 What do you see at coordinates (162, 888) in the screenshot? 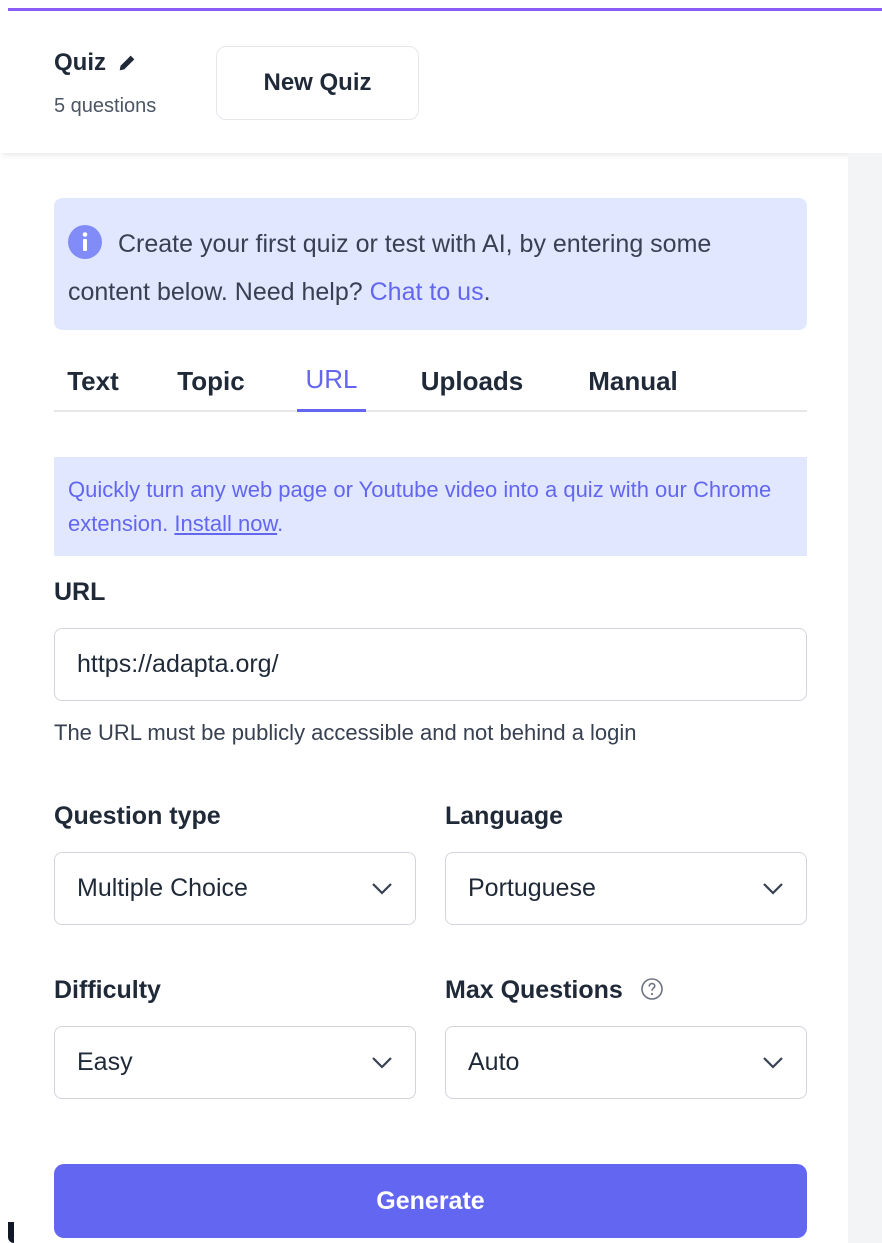
I see `question-type-value: Multiple Choice` at bounding box center [162, 888].